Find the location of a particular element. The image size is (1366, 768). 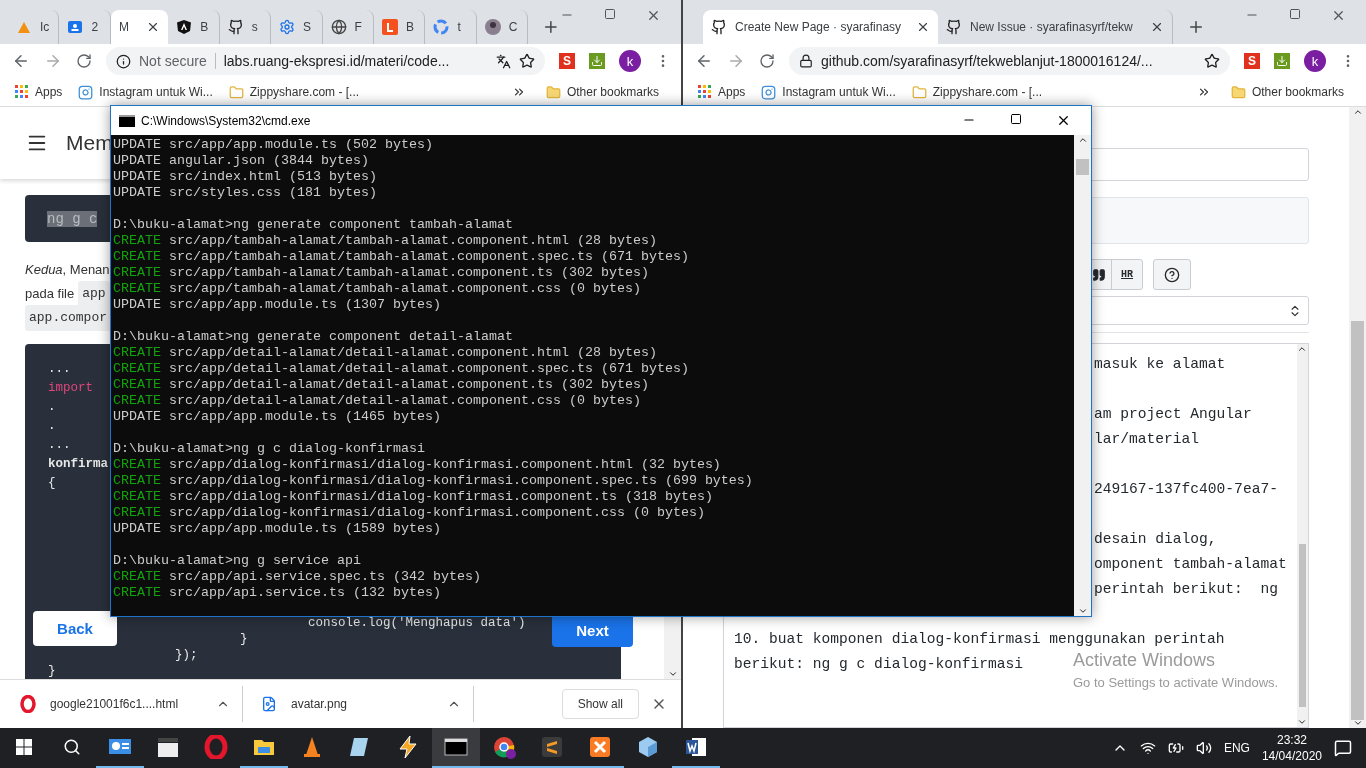

code-line: { is located at coordinates (52, 483).